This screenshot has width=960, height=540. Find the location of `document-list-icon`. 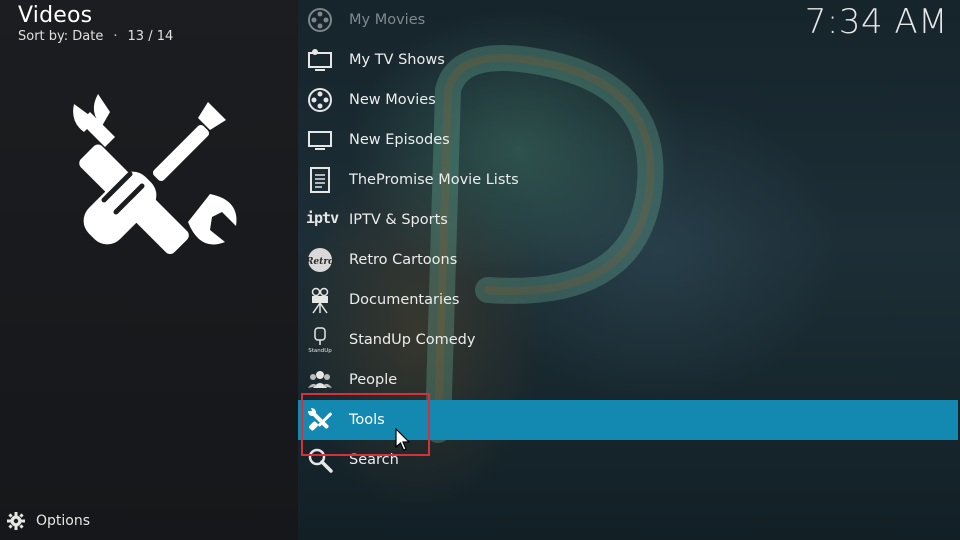

document-list-icon is located at coordinates (320, 180).